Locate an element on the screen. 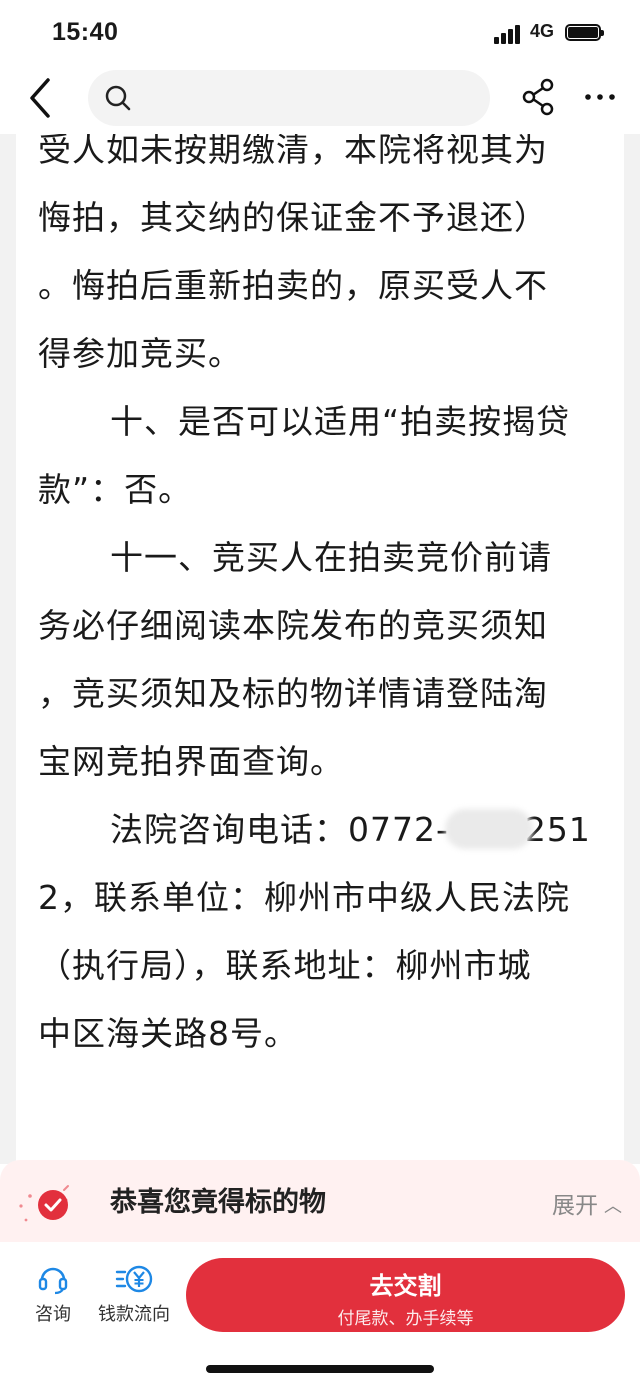 The width and height of the screenshot is (640, 1385). consult-label: 咨询 is located at coordinates (53, 1314).